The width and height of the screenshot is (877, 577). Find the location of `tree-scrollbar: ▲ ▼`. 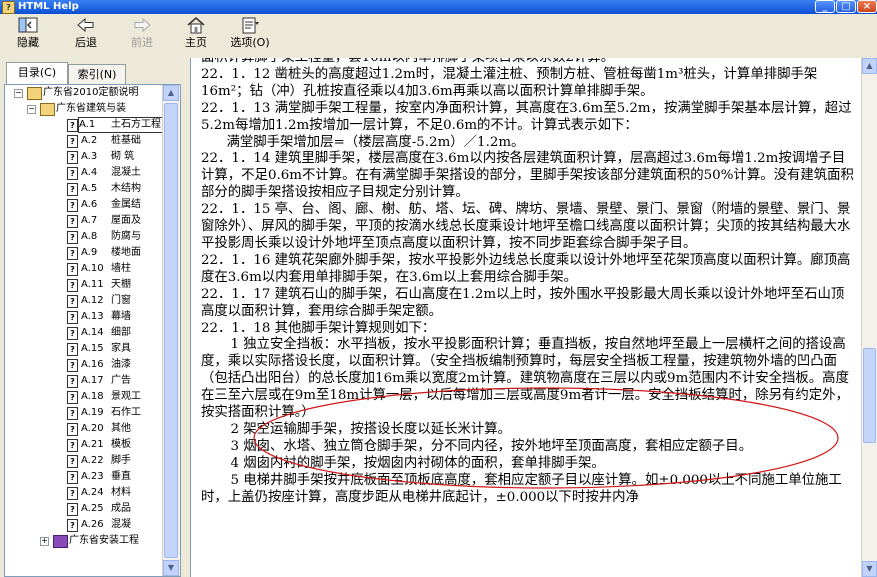

tree-scrollbar: ▲ ▼ is located at coordinates (171, 330).